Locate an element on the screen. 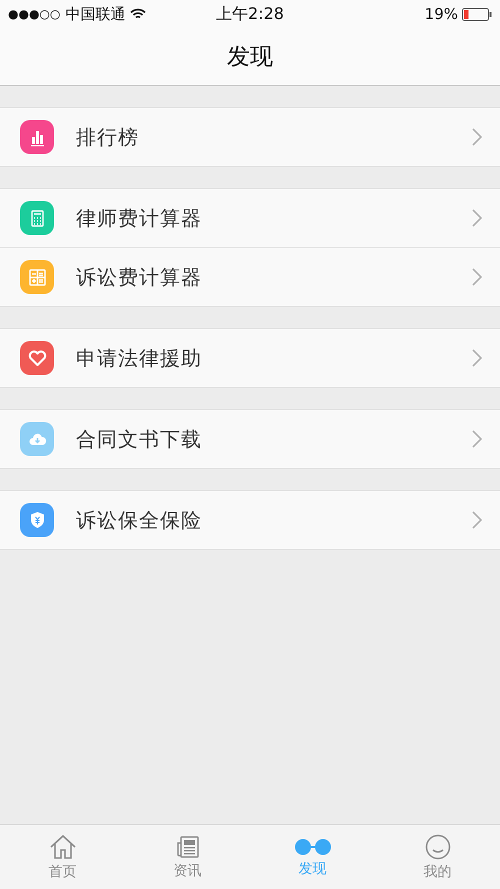 The width and height of the screenshot is (500, 889). newspaper-icon is located at coordinates (188, 846).